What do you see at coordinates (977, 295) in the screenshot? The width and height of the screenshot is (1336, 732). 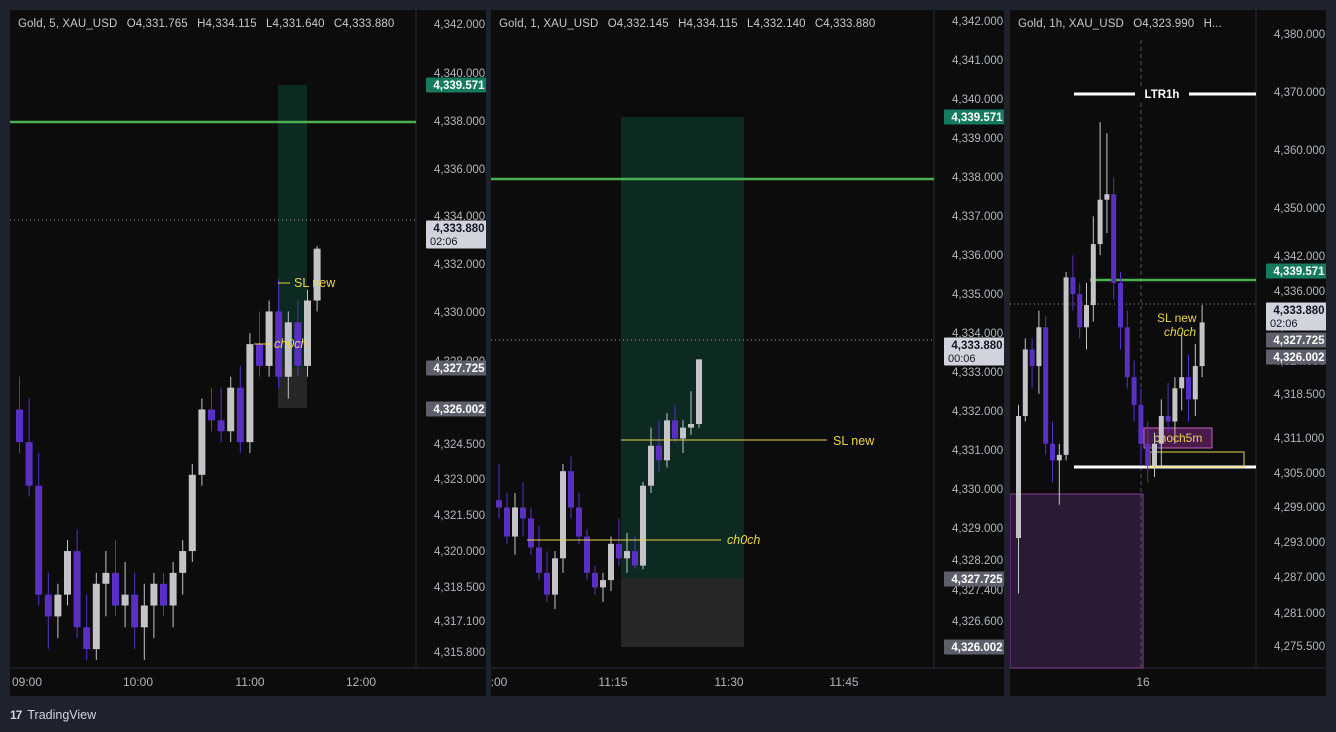 I see `y-tick-label: 4,335.000` at bounding box center [977, 295].